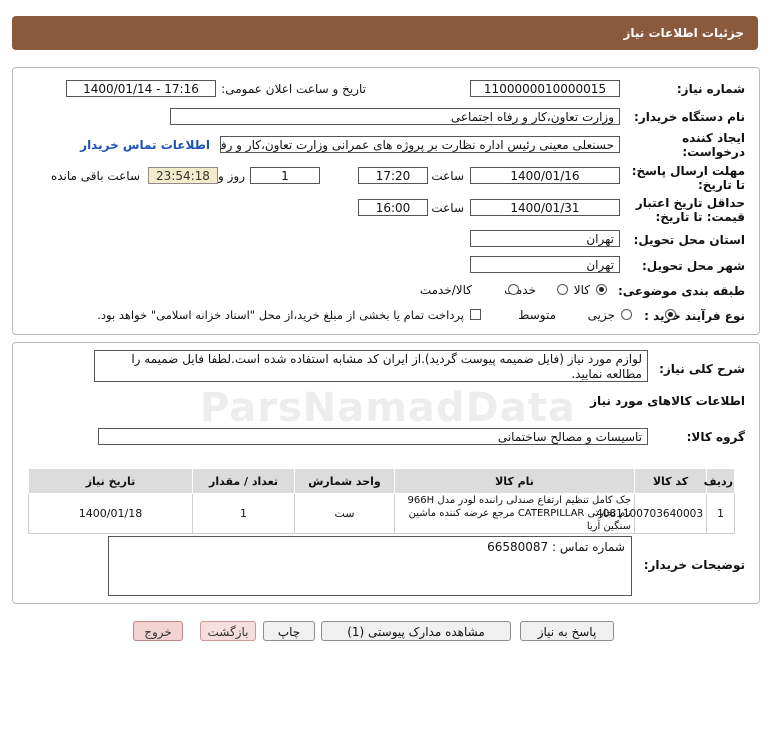  Describe the element at coordinates (475, 314) in the screenshot. I see `treasury-checkbox` at that location.